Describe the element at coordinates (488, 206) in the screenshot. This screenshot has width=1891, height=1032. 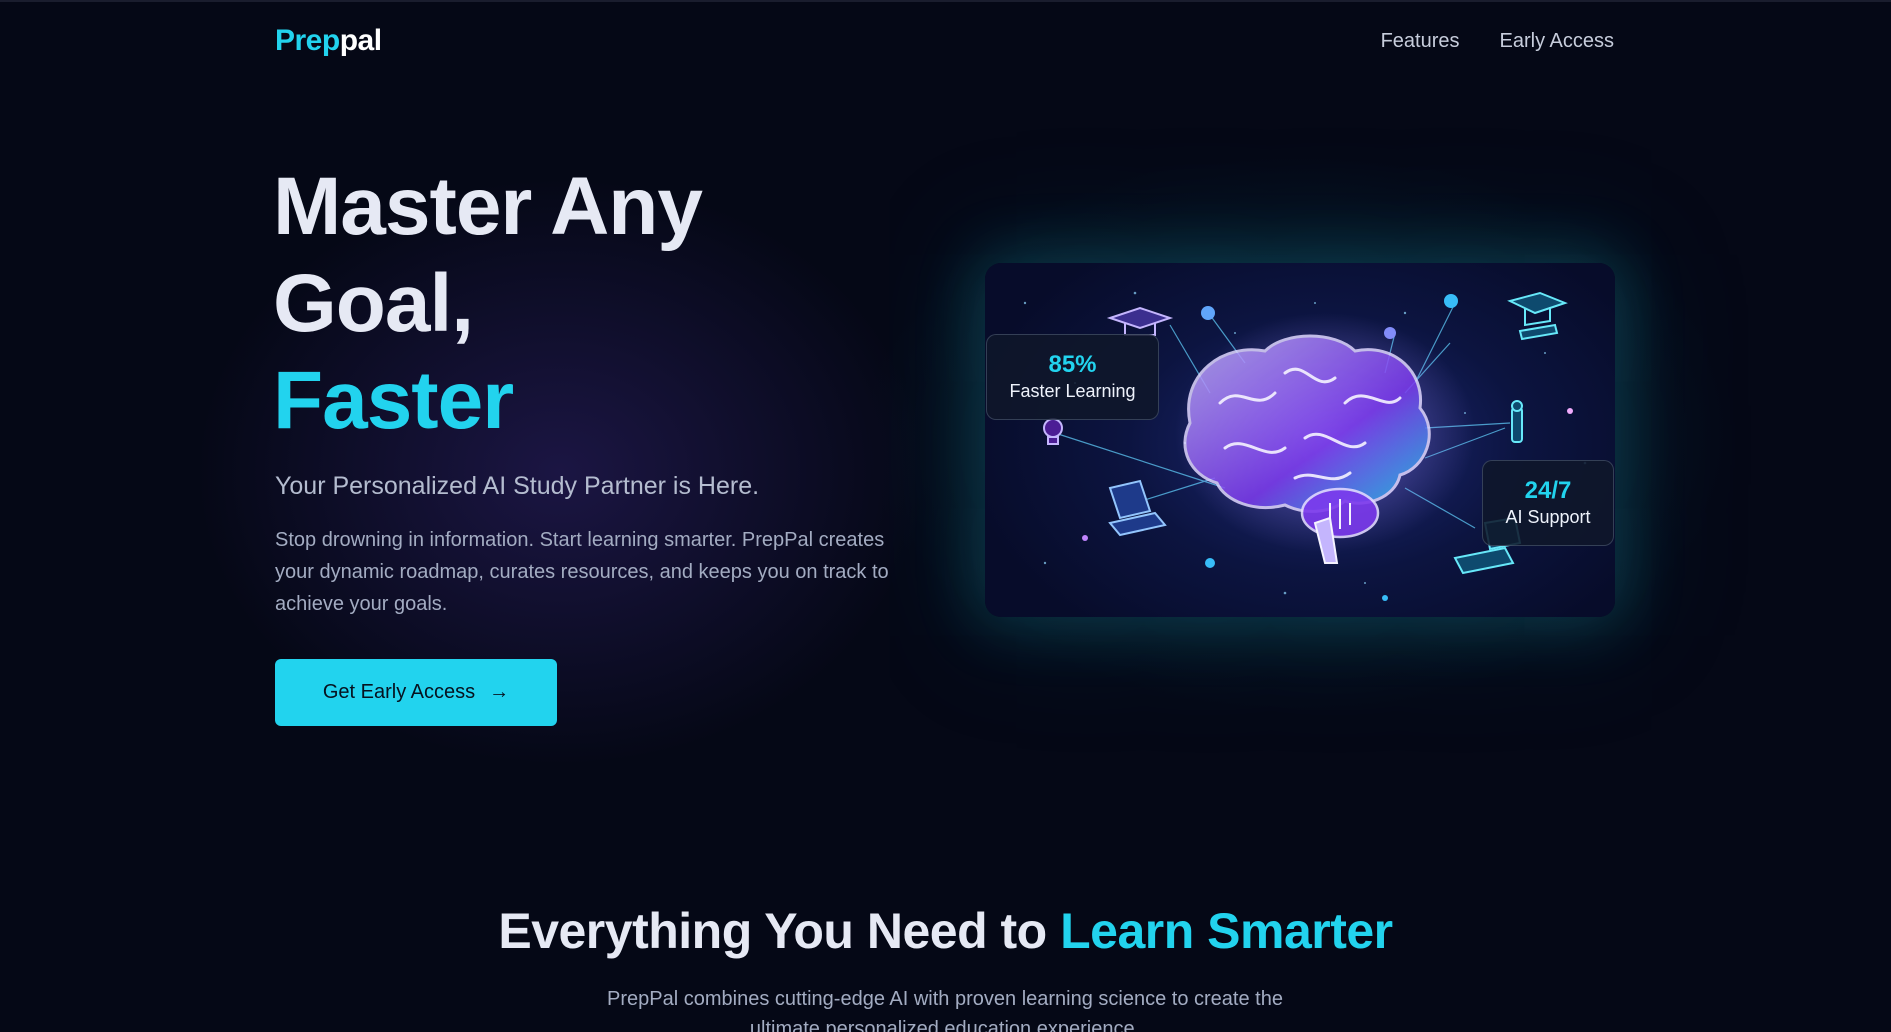
I see `hero-title-line1: Master Any` at that location.